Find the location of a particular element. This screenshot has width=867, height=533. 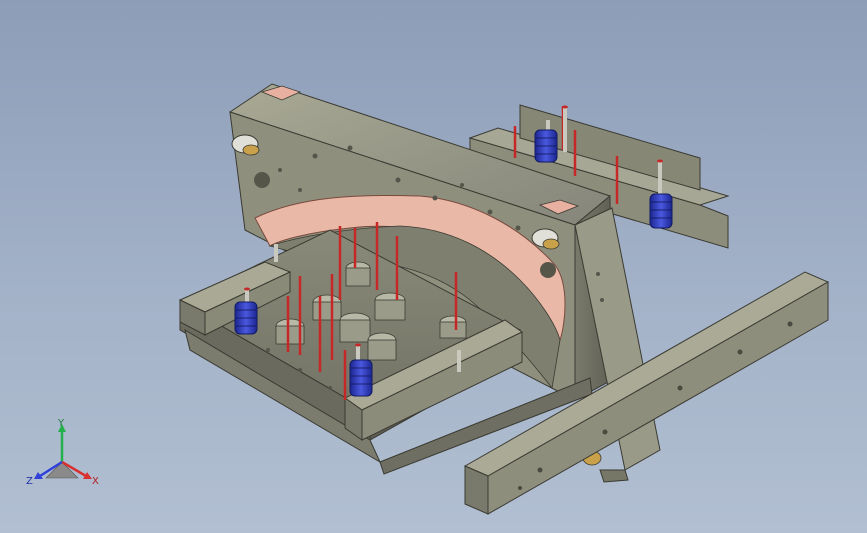

y-axis-label: Y is located at coordinates (61, 423).